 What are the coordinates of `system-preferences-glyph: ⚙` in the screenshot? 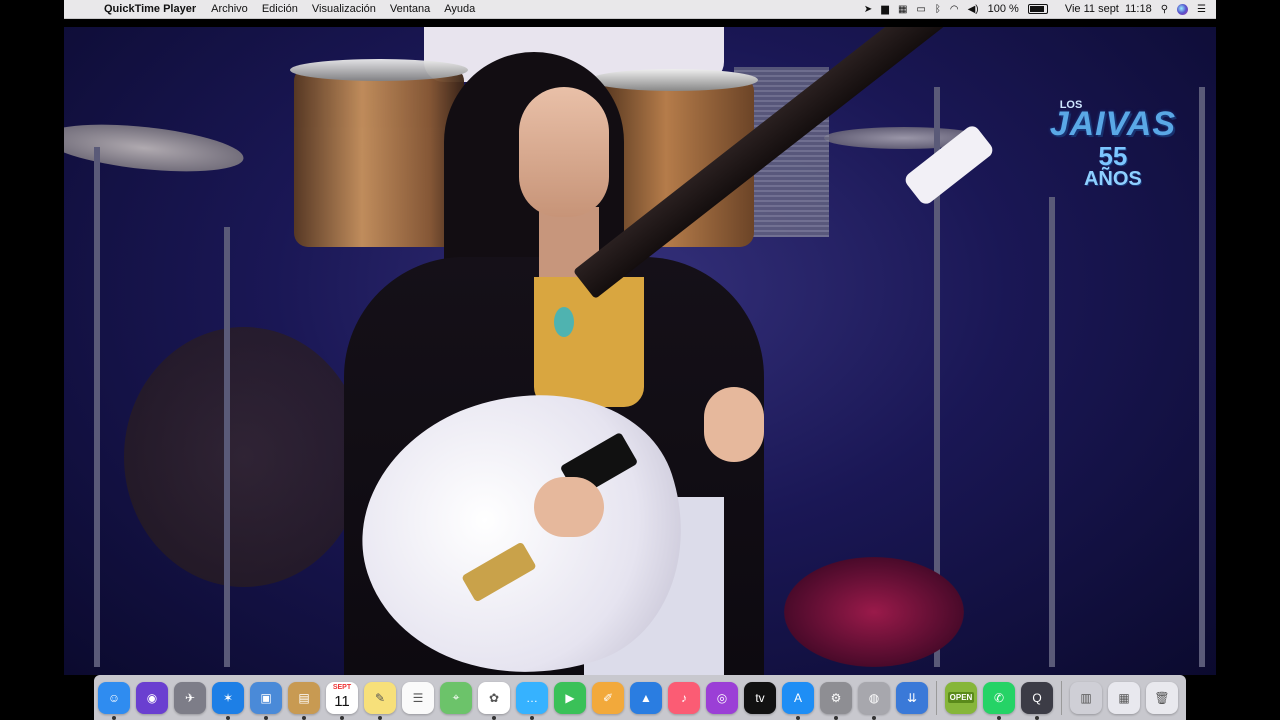 It's located at (836, 697).